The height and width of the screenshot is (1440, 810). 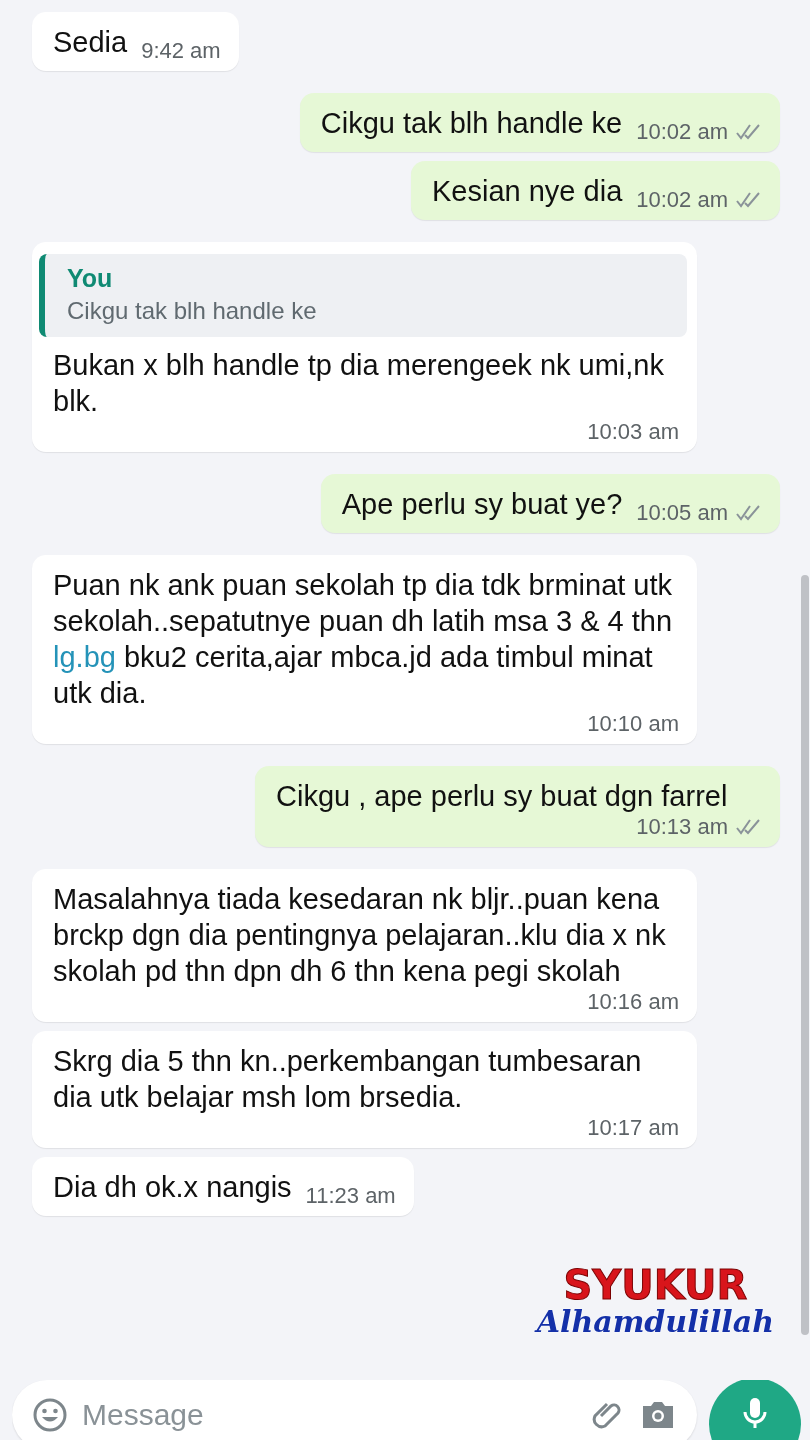 What do you see at coordinates (192, 311) in the screenshot?
I see `quote-text: Cikgu tak blh handle ke` at bounding box center [192, 311].